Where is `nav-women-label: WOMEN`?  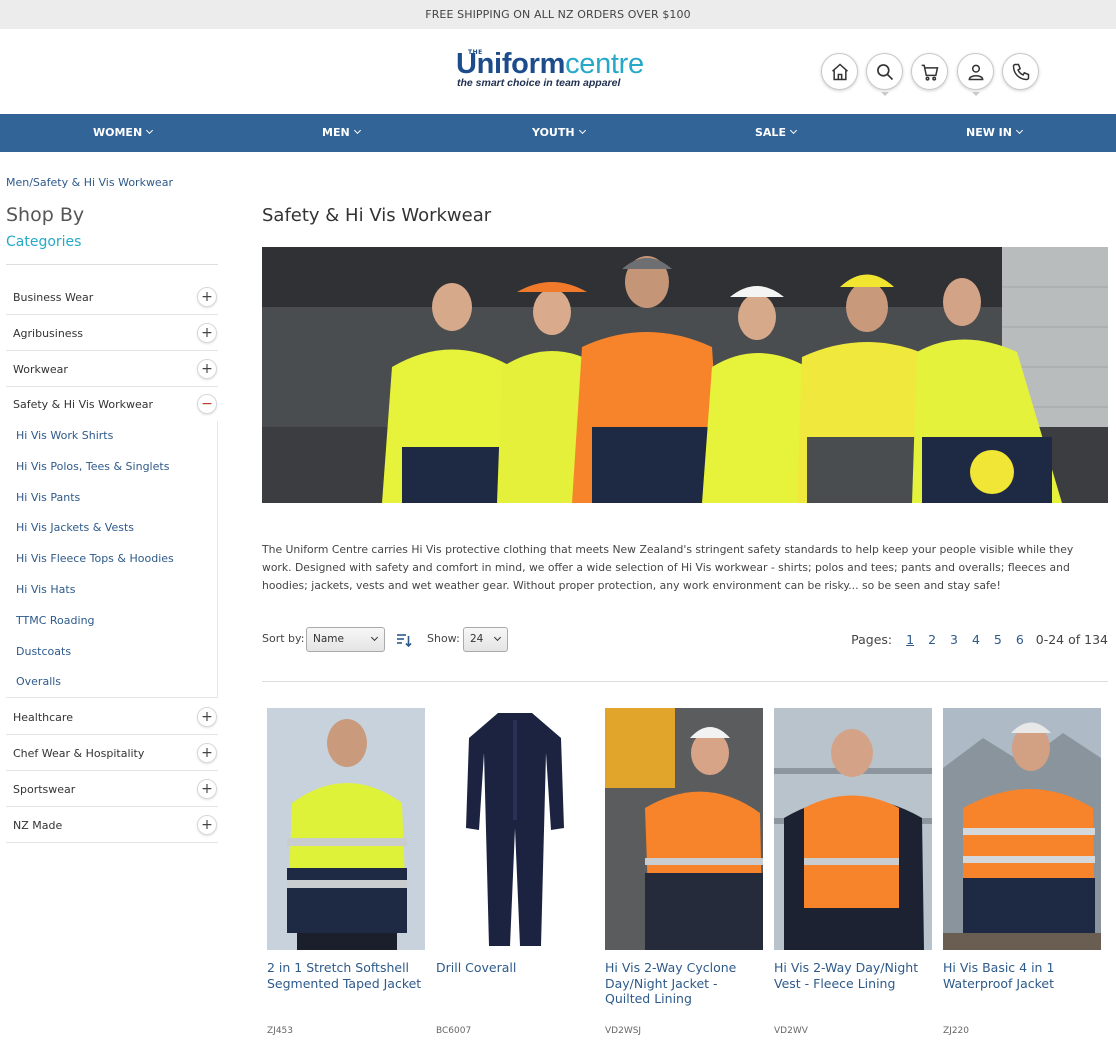
nav-women-label: WOMEN is located at coordinates (118, 132).